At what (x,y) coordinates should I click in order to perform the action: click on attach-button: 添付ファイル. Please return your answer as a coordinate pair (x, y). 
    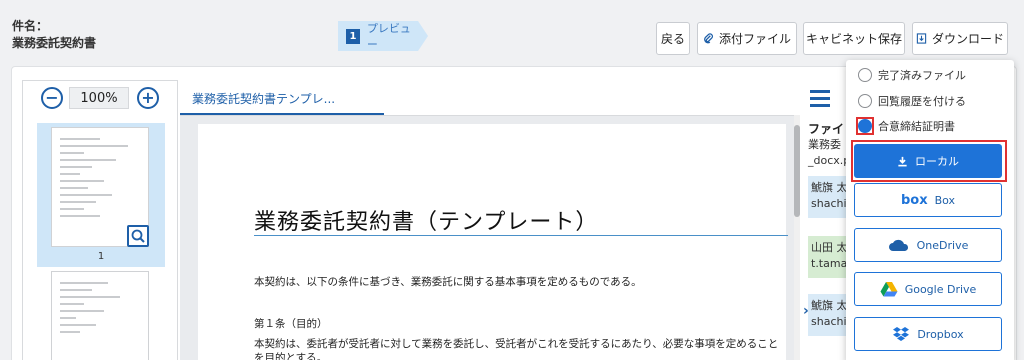
    Looking at the image, I should click on (747, 38).